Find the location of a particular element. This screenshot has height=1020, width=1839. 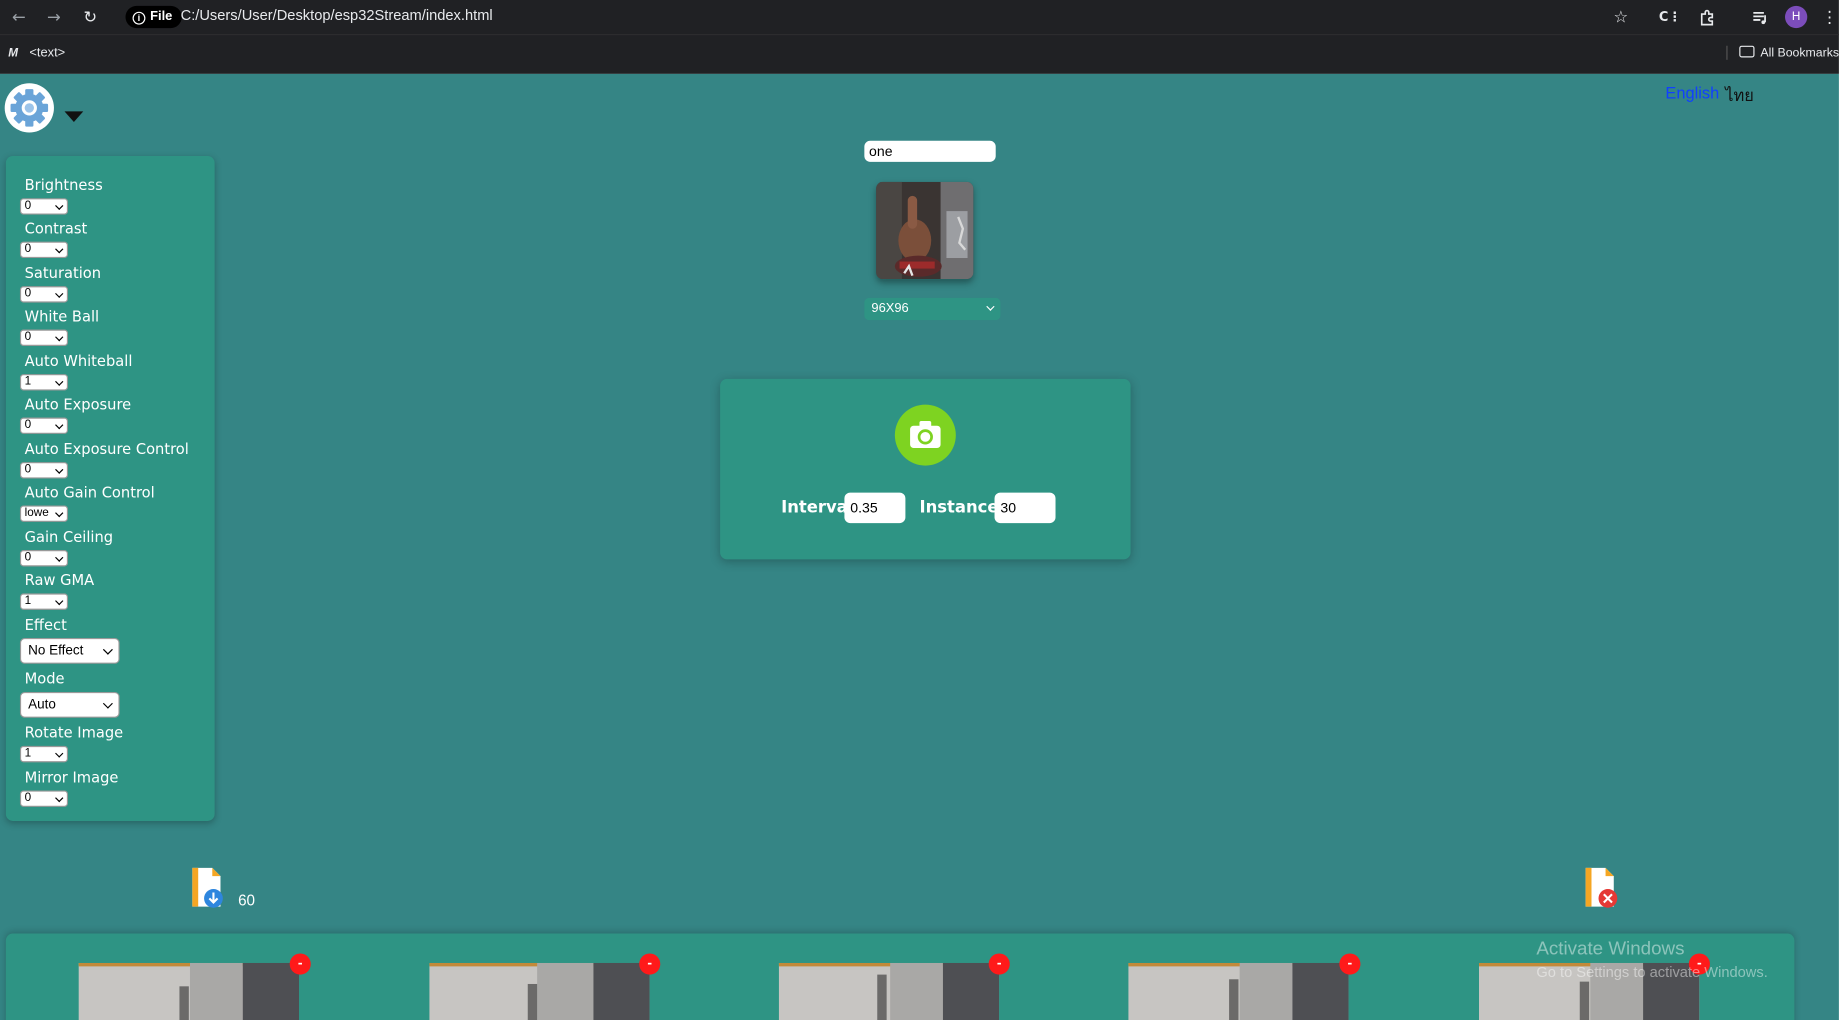

back-icon: ← is located at coordinates (18, 17).